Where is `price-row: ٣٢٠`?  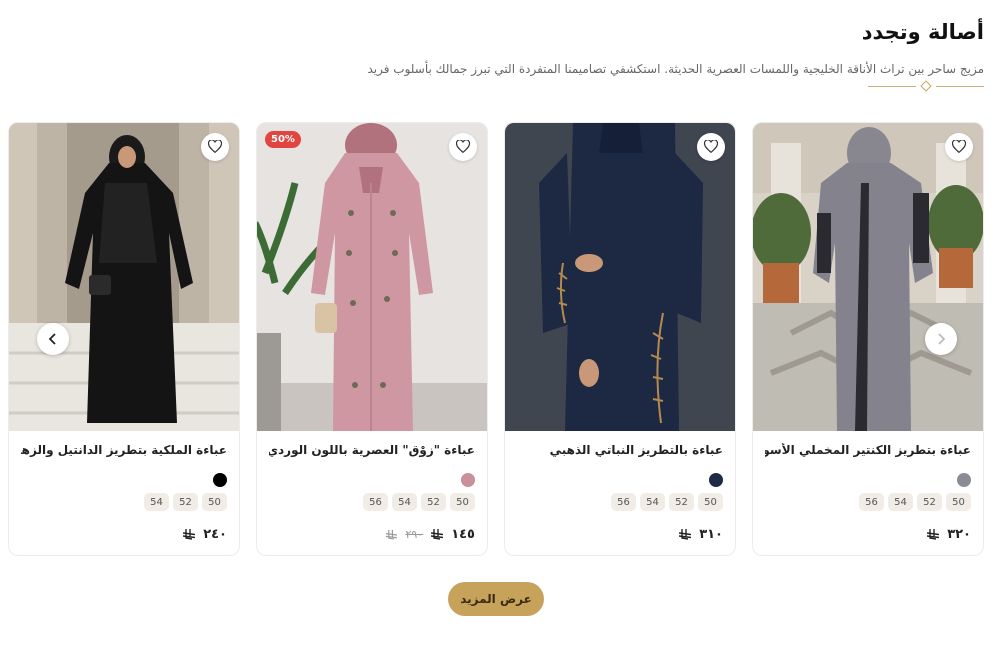
price-row: ٣٢٠ is located at coordinates (949, 534).